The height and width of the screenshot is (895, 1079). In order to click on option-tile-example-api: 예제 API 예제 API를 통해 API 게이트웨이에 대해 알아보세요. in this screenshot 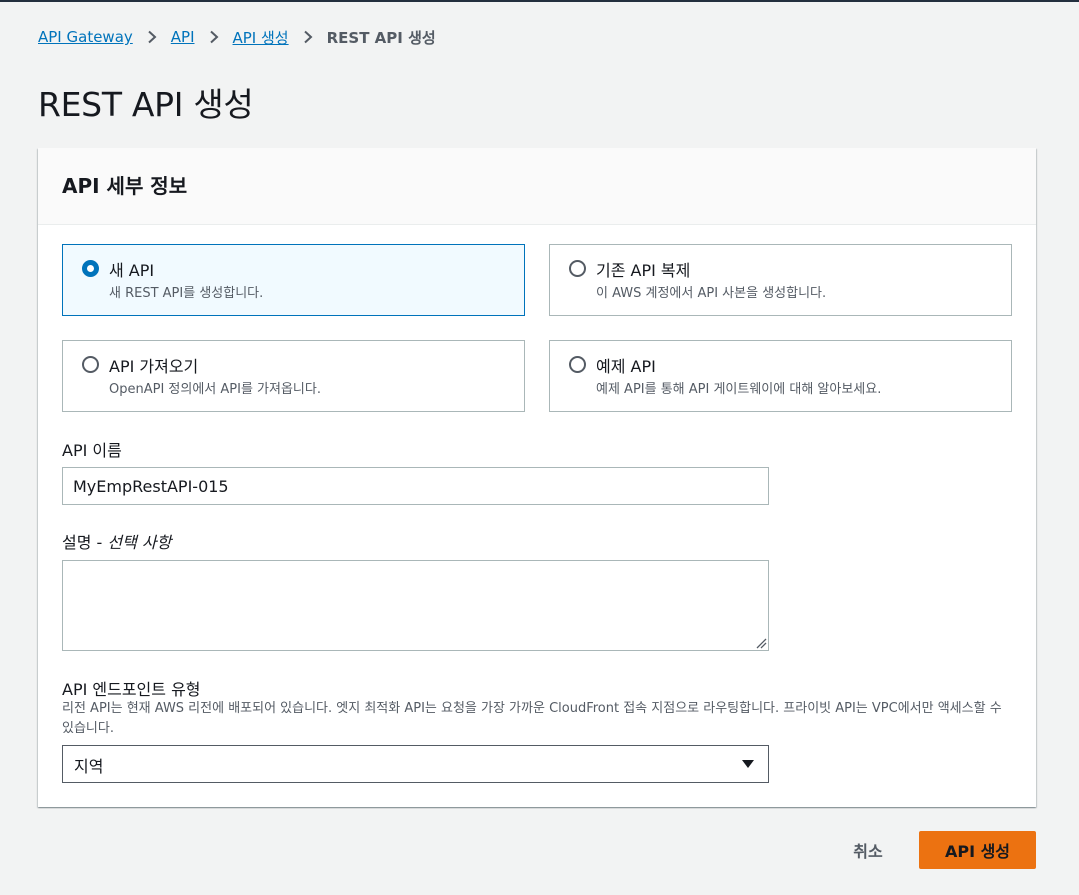, I will do `click(780, 376)`.